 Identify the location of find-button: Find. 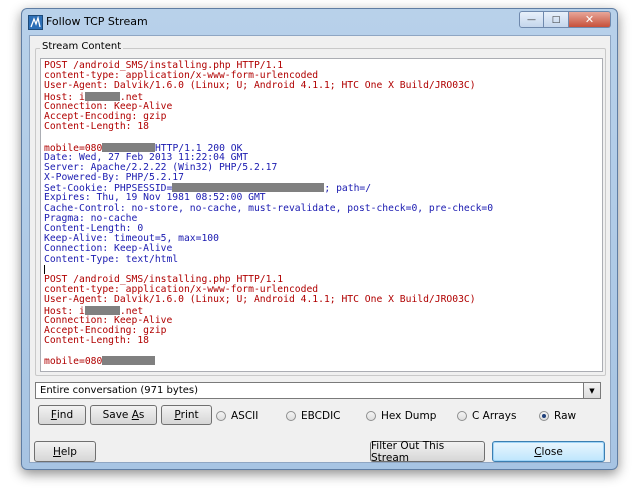
(62, 415).